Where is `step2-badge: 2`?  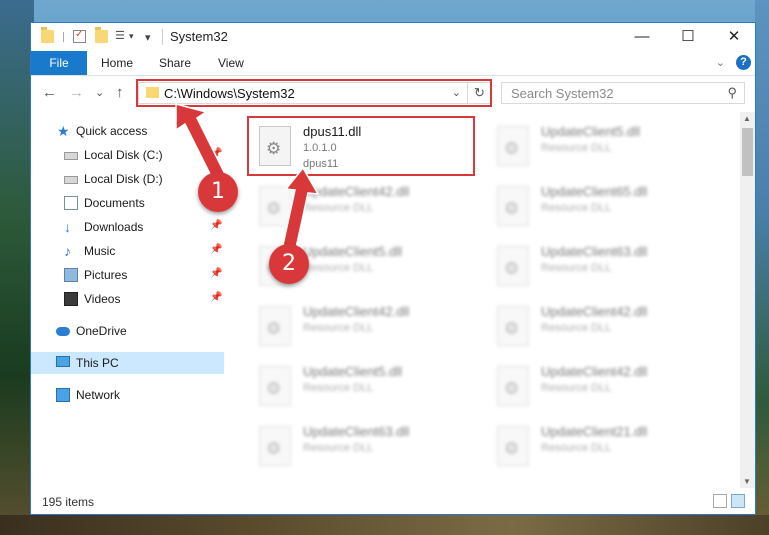
step2-badge: 2 is located at coordinates (289, 264).